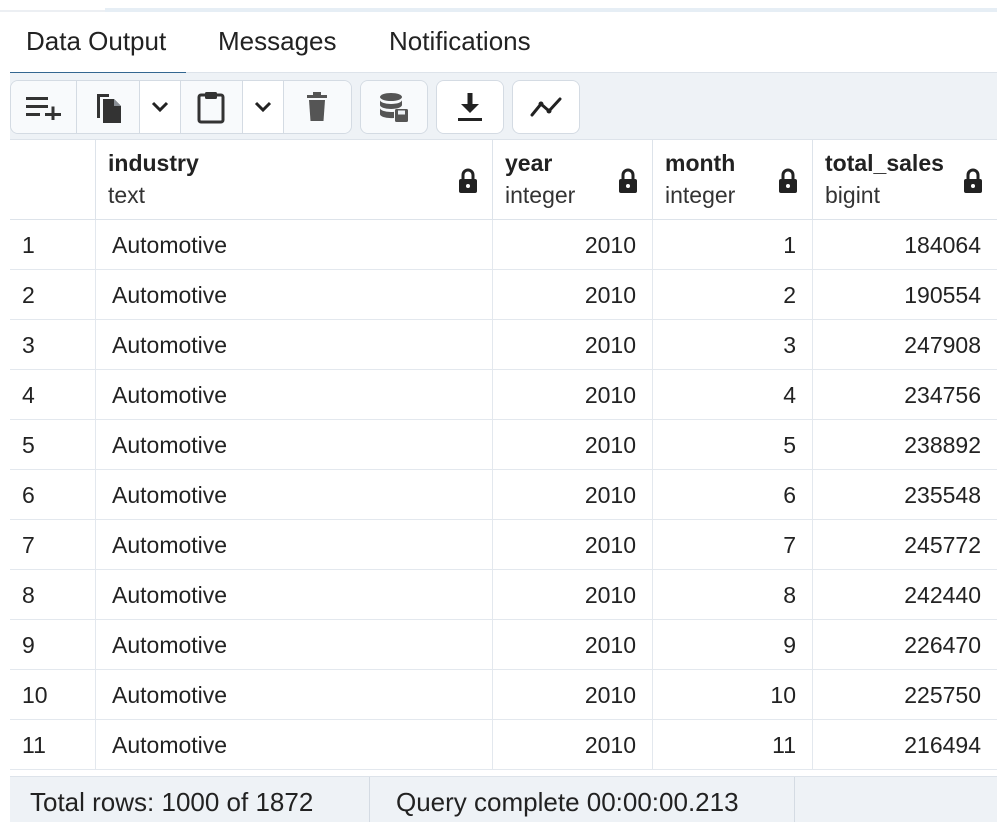 The image size is (997, 827). Describe the element at coordinates (905, 345) in the screenshot. I see `cell-total-sales: 247908` at that location.